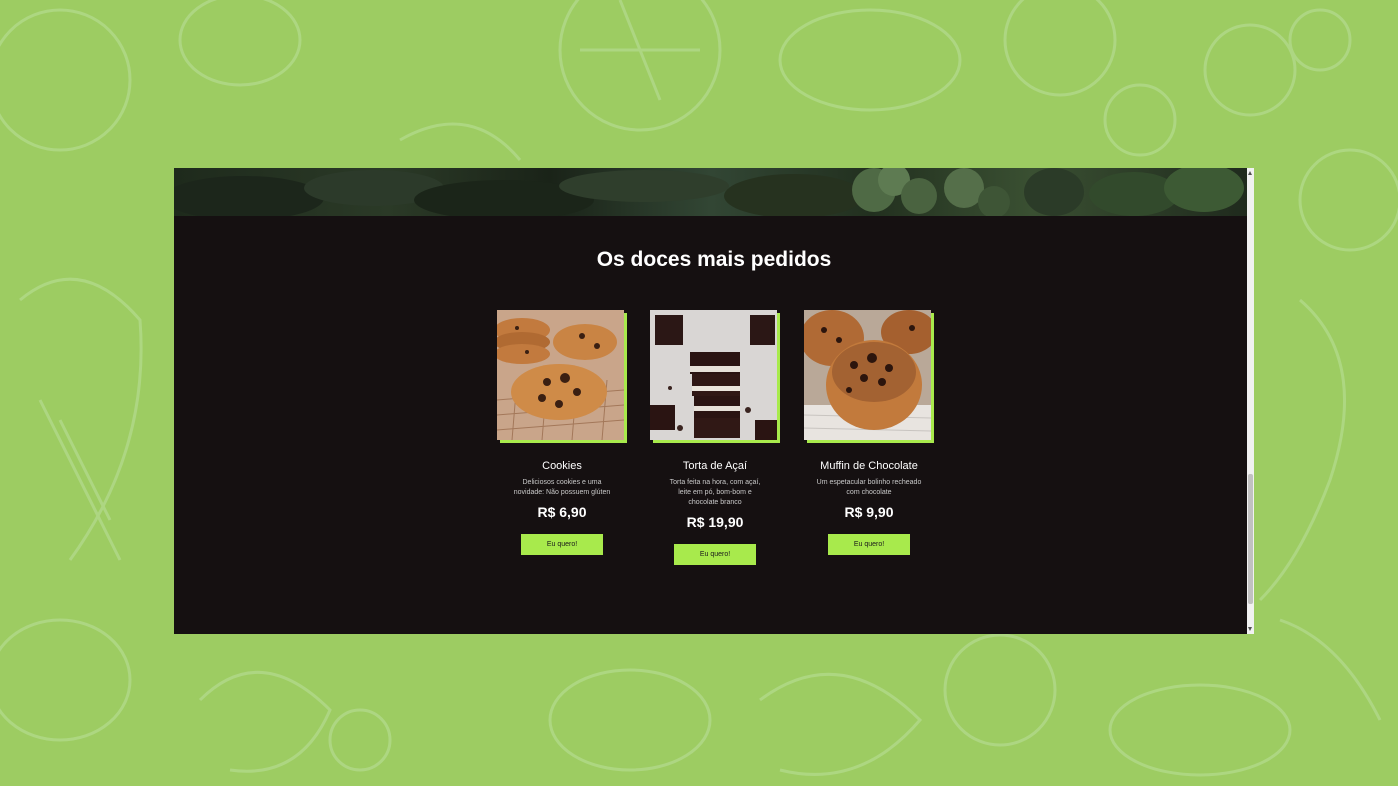  I want to click on product-name: Muffin de Chocolate, so click(869, 466).